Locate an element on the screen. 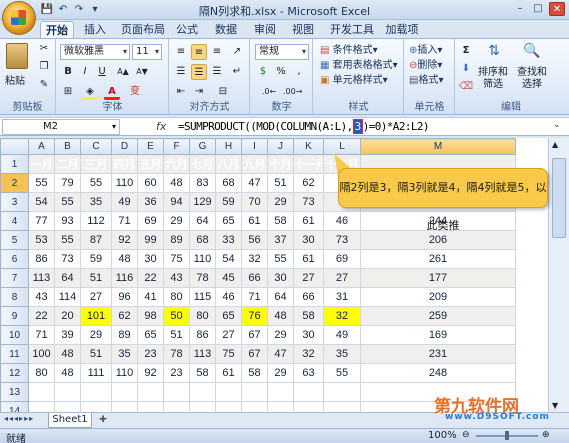 This screenshot has width=569, height=443. cell: 27 is located at coordinates (228, 335).